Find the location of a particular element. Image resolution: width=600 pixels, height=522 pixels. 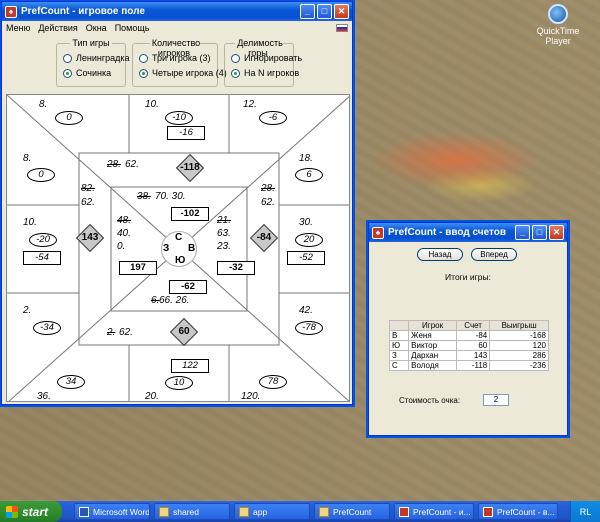

east-pool-crossed: 28. is located at coordinates (268, 188).